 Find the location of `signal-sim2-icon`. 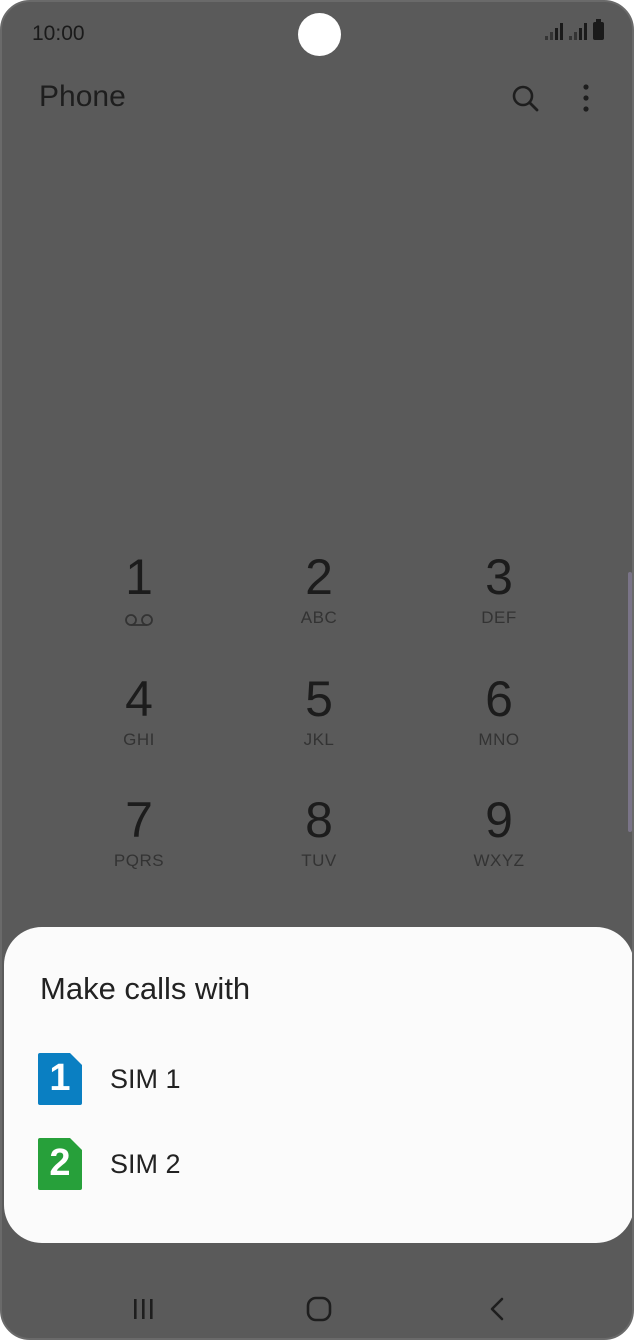

signal-sim2-icon is located at coordinates (578, 31).